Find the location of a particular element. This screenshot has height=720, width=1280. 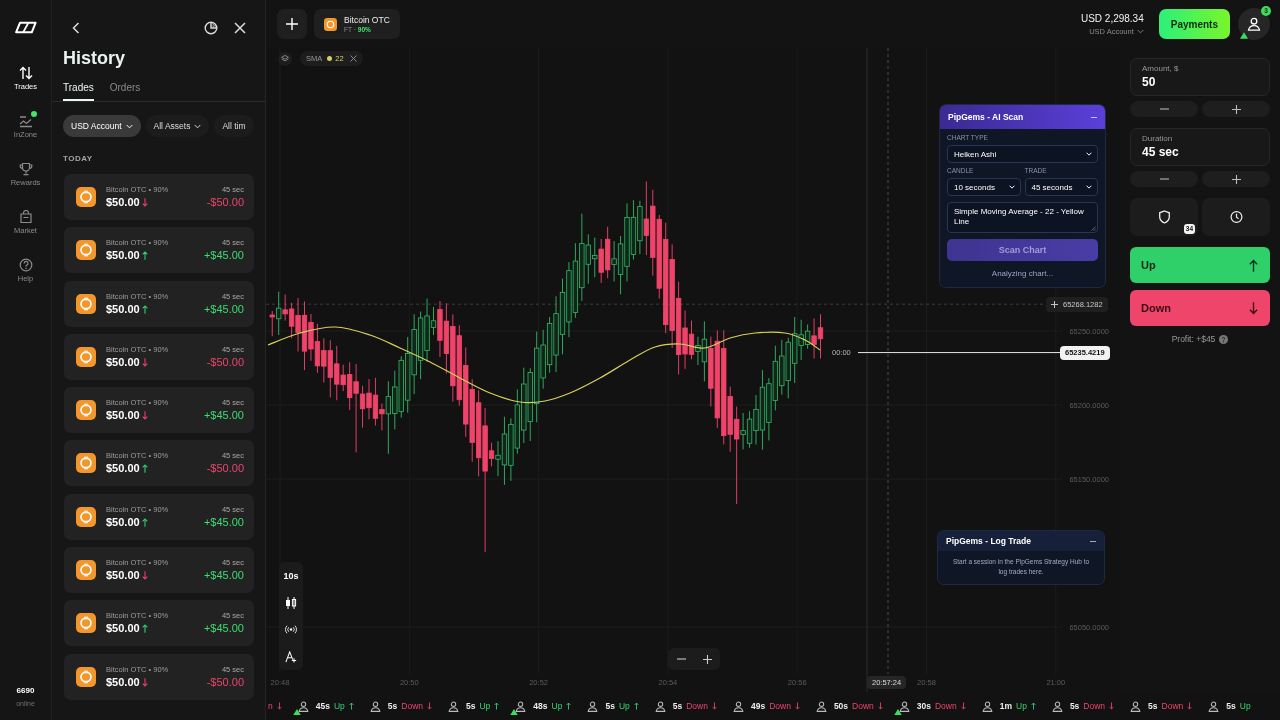

trade-select: 45 seconds is located at coordinates (1061, 187).